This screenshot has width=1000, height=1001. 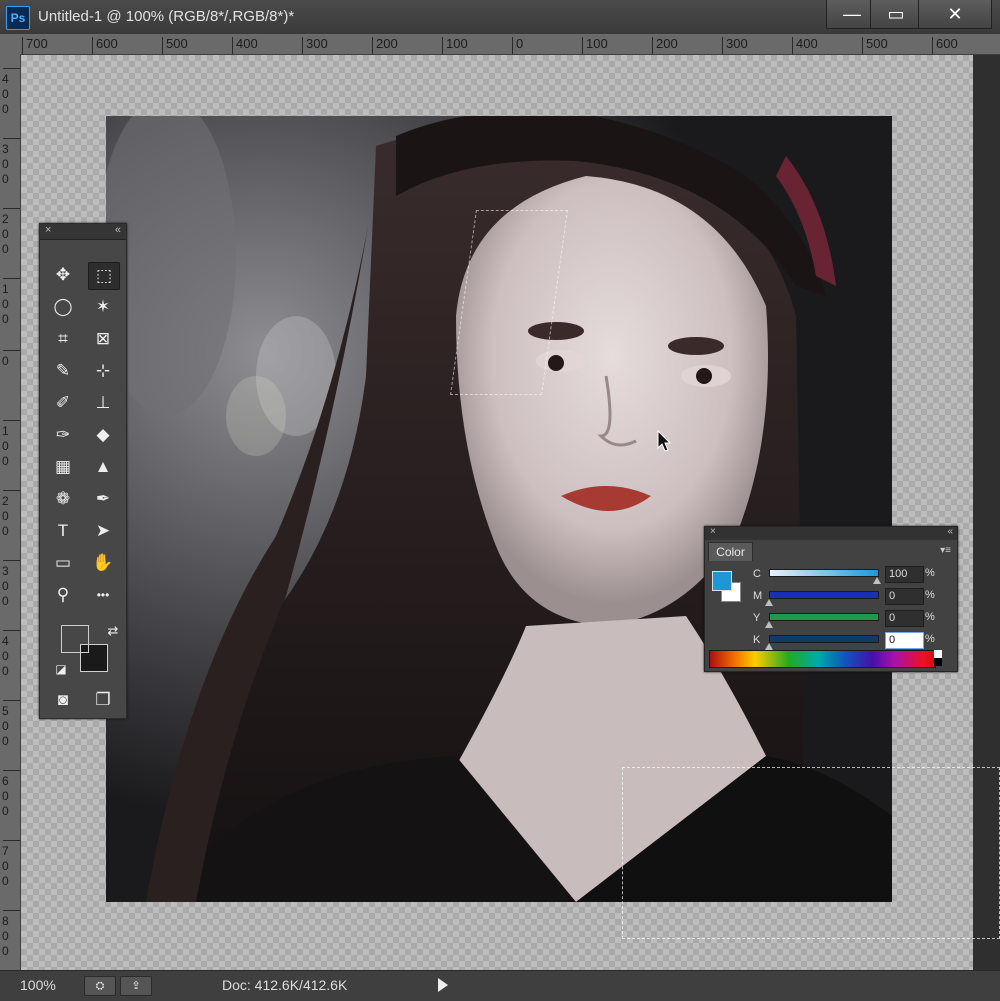 I want to click on shape-tool-icon: ▭, so click(x=63, y=563).